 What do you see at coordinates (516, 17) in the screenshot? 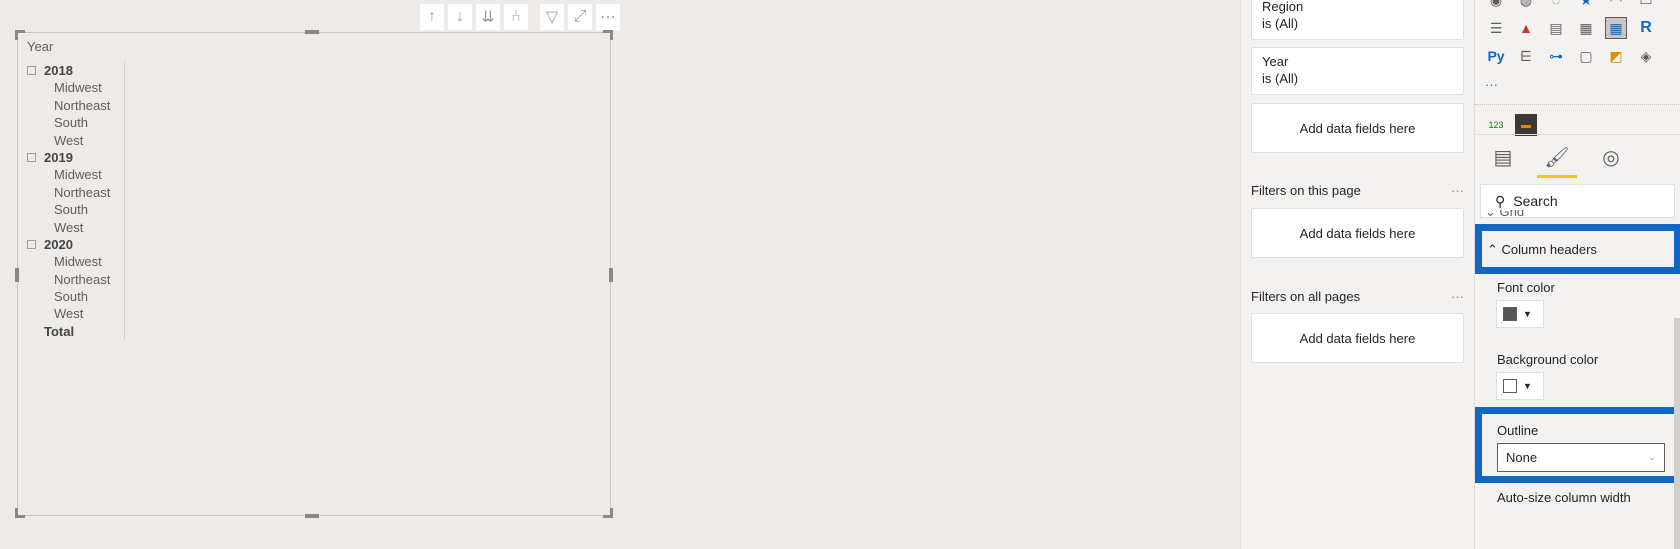
I see `expand-hierarchy-icon: ⑃` at bounding box center [516, 17].